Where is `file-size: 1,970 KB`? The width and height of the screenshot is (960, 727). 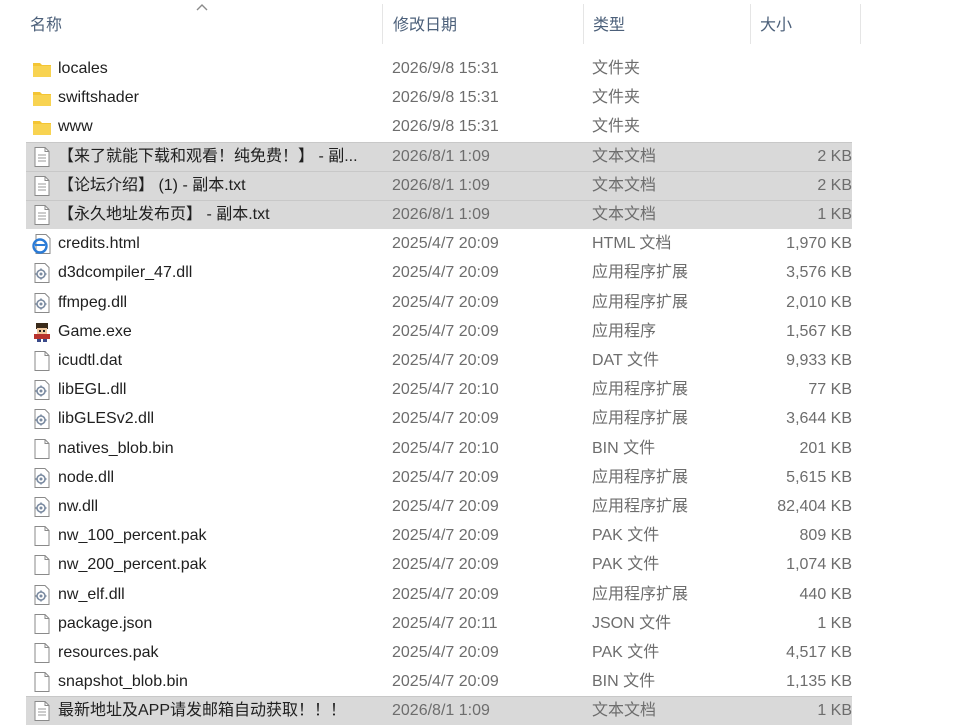
file-size: 1,970 KB is located at coordinates (819, 244).